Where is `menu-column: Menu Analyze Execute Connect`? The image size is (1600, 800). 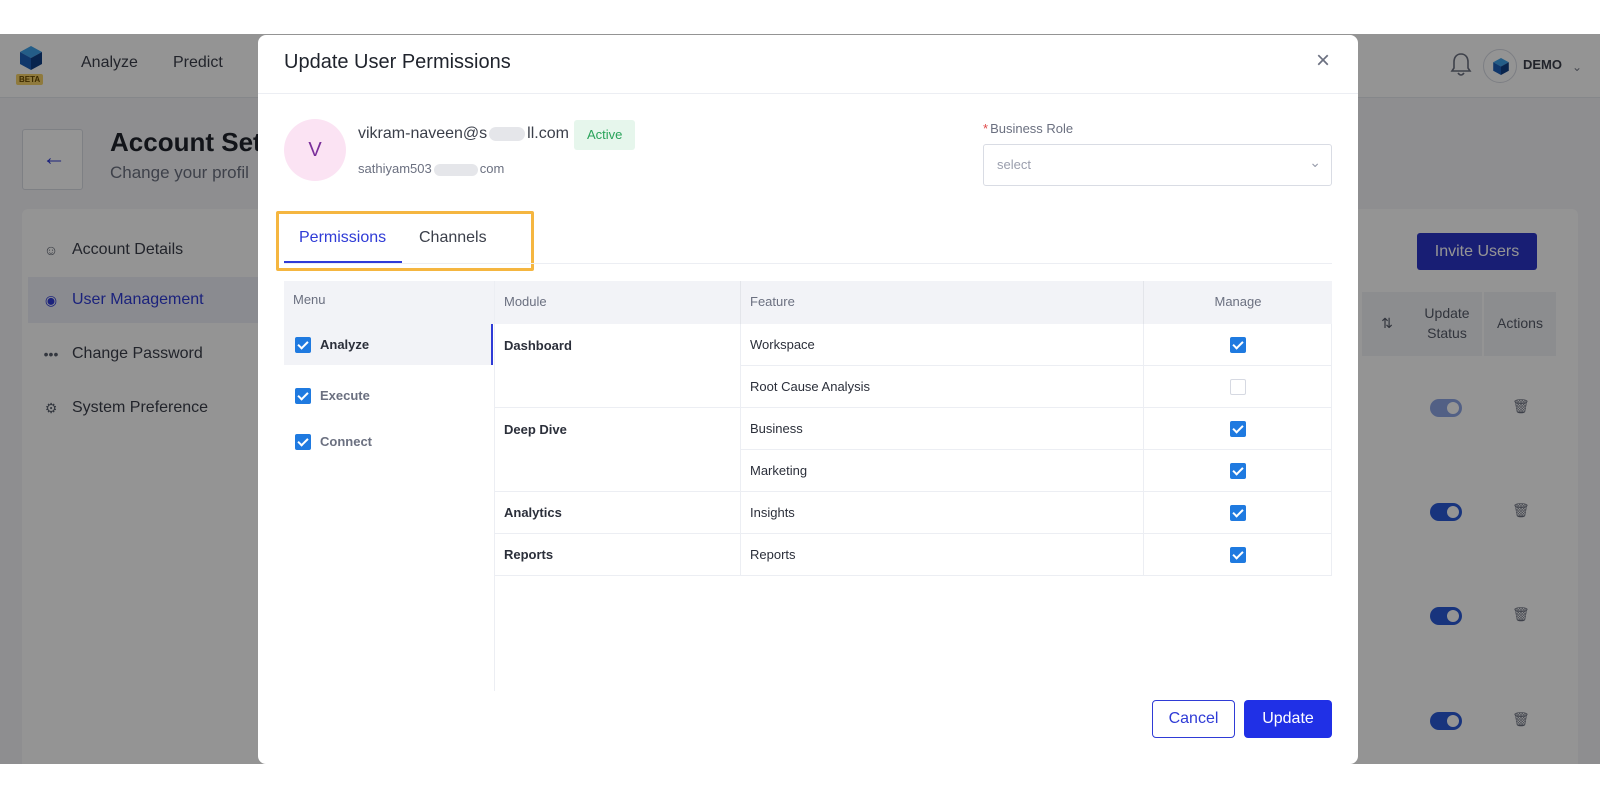
menu-column: Menu Analyze Execute Connect is located at coordinates (389, 486).